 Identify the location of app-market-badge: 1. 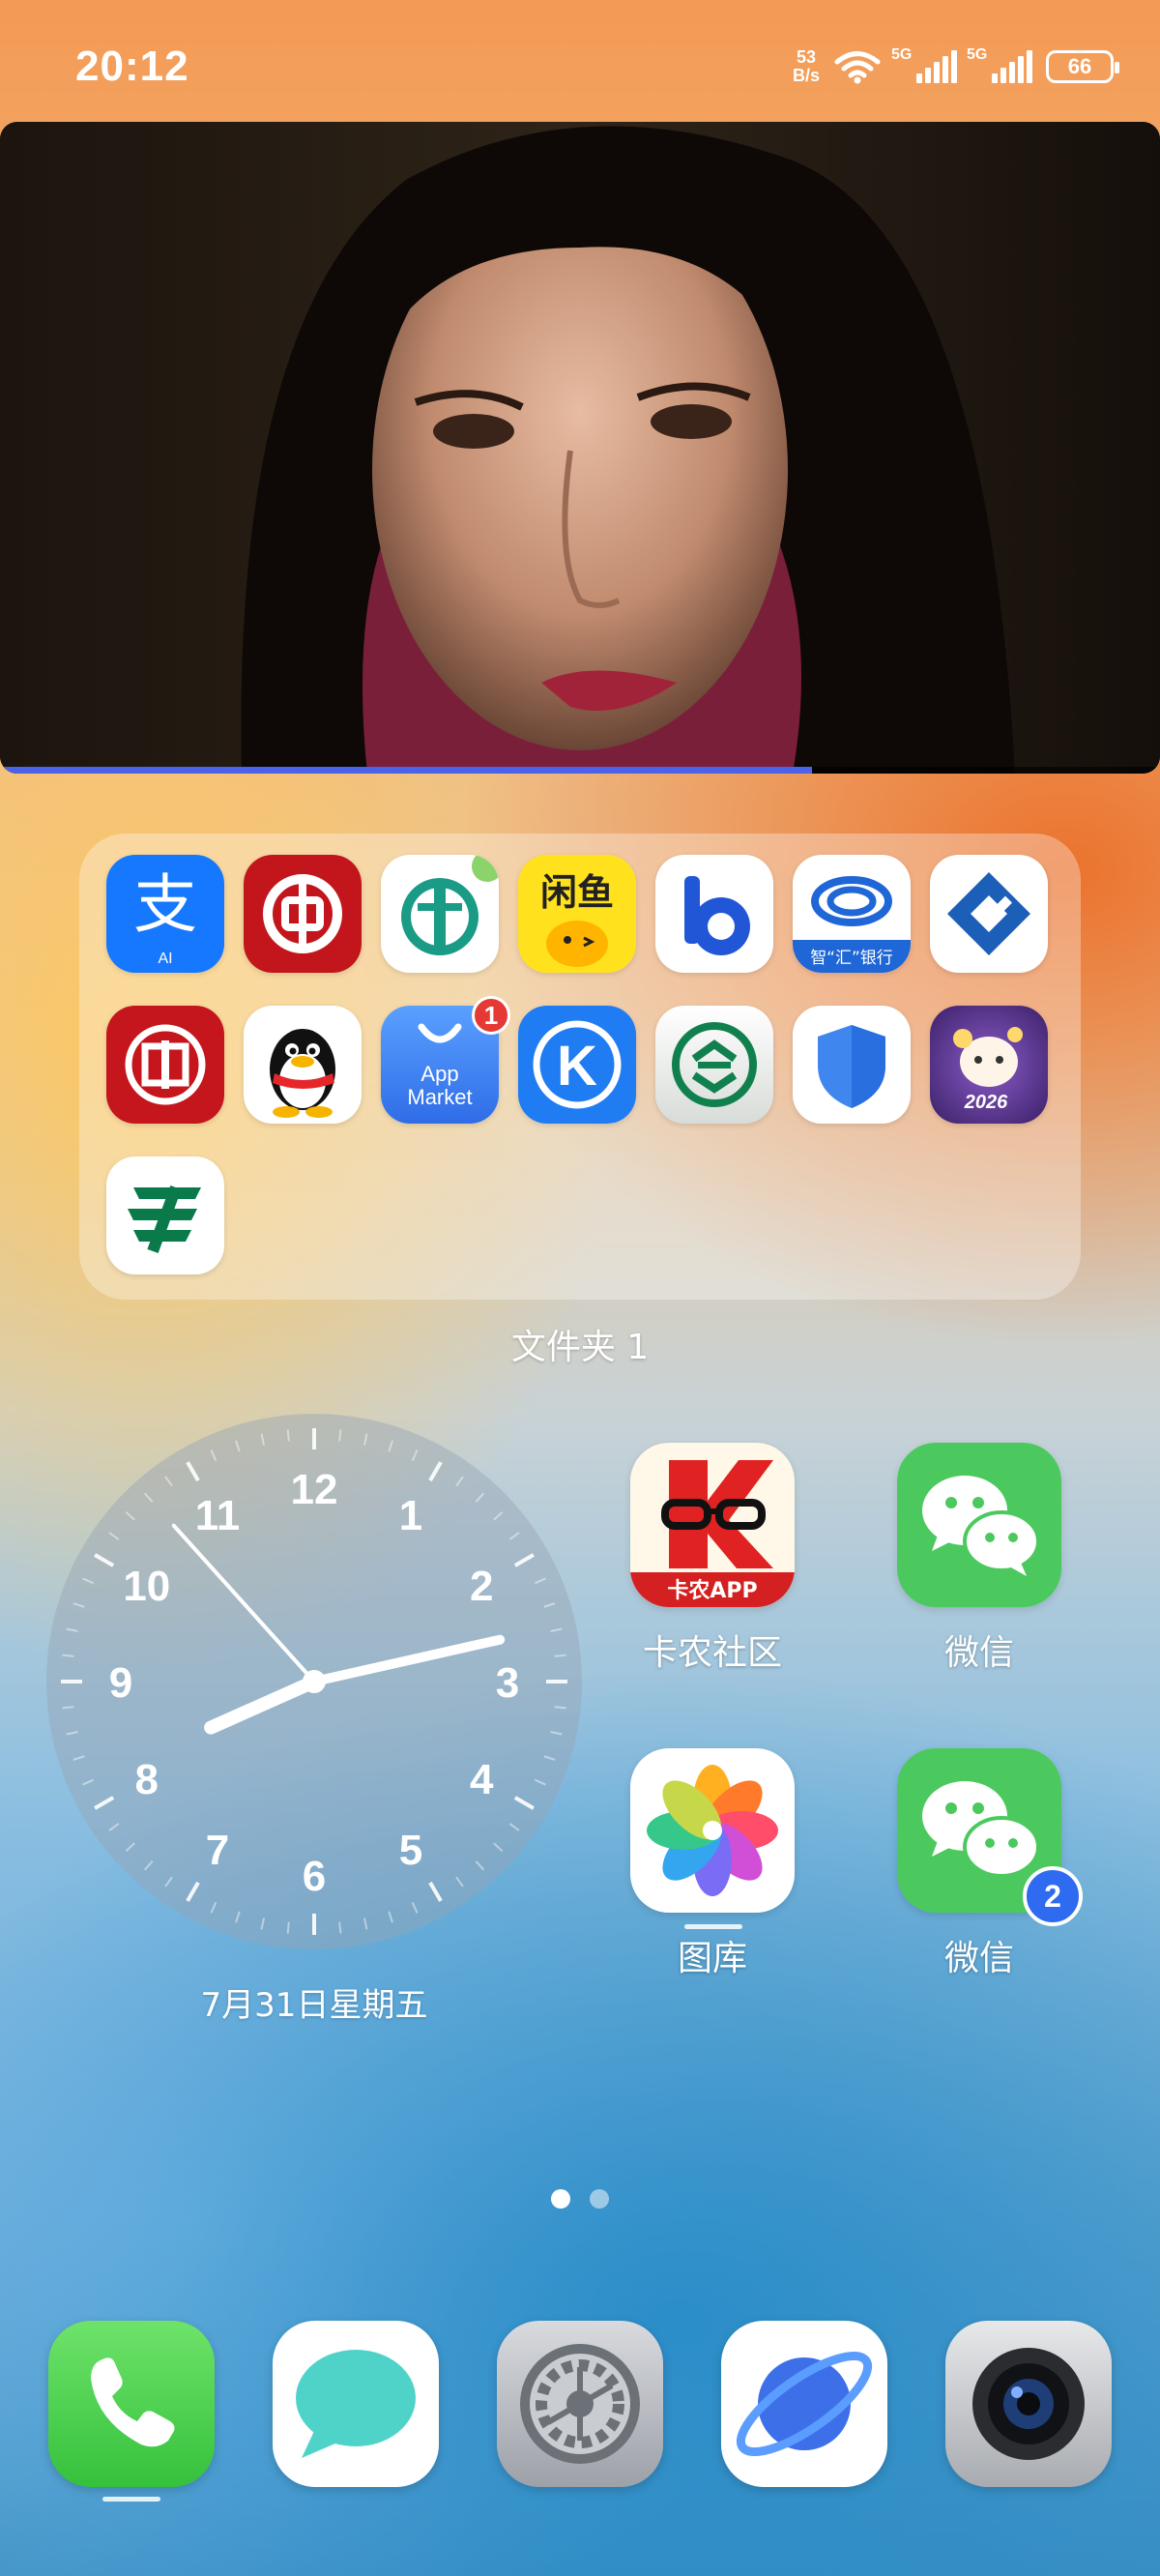
(491, 1015).